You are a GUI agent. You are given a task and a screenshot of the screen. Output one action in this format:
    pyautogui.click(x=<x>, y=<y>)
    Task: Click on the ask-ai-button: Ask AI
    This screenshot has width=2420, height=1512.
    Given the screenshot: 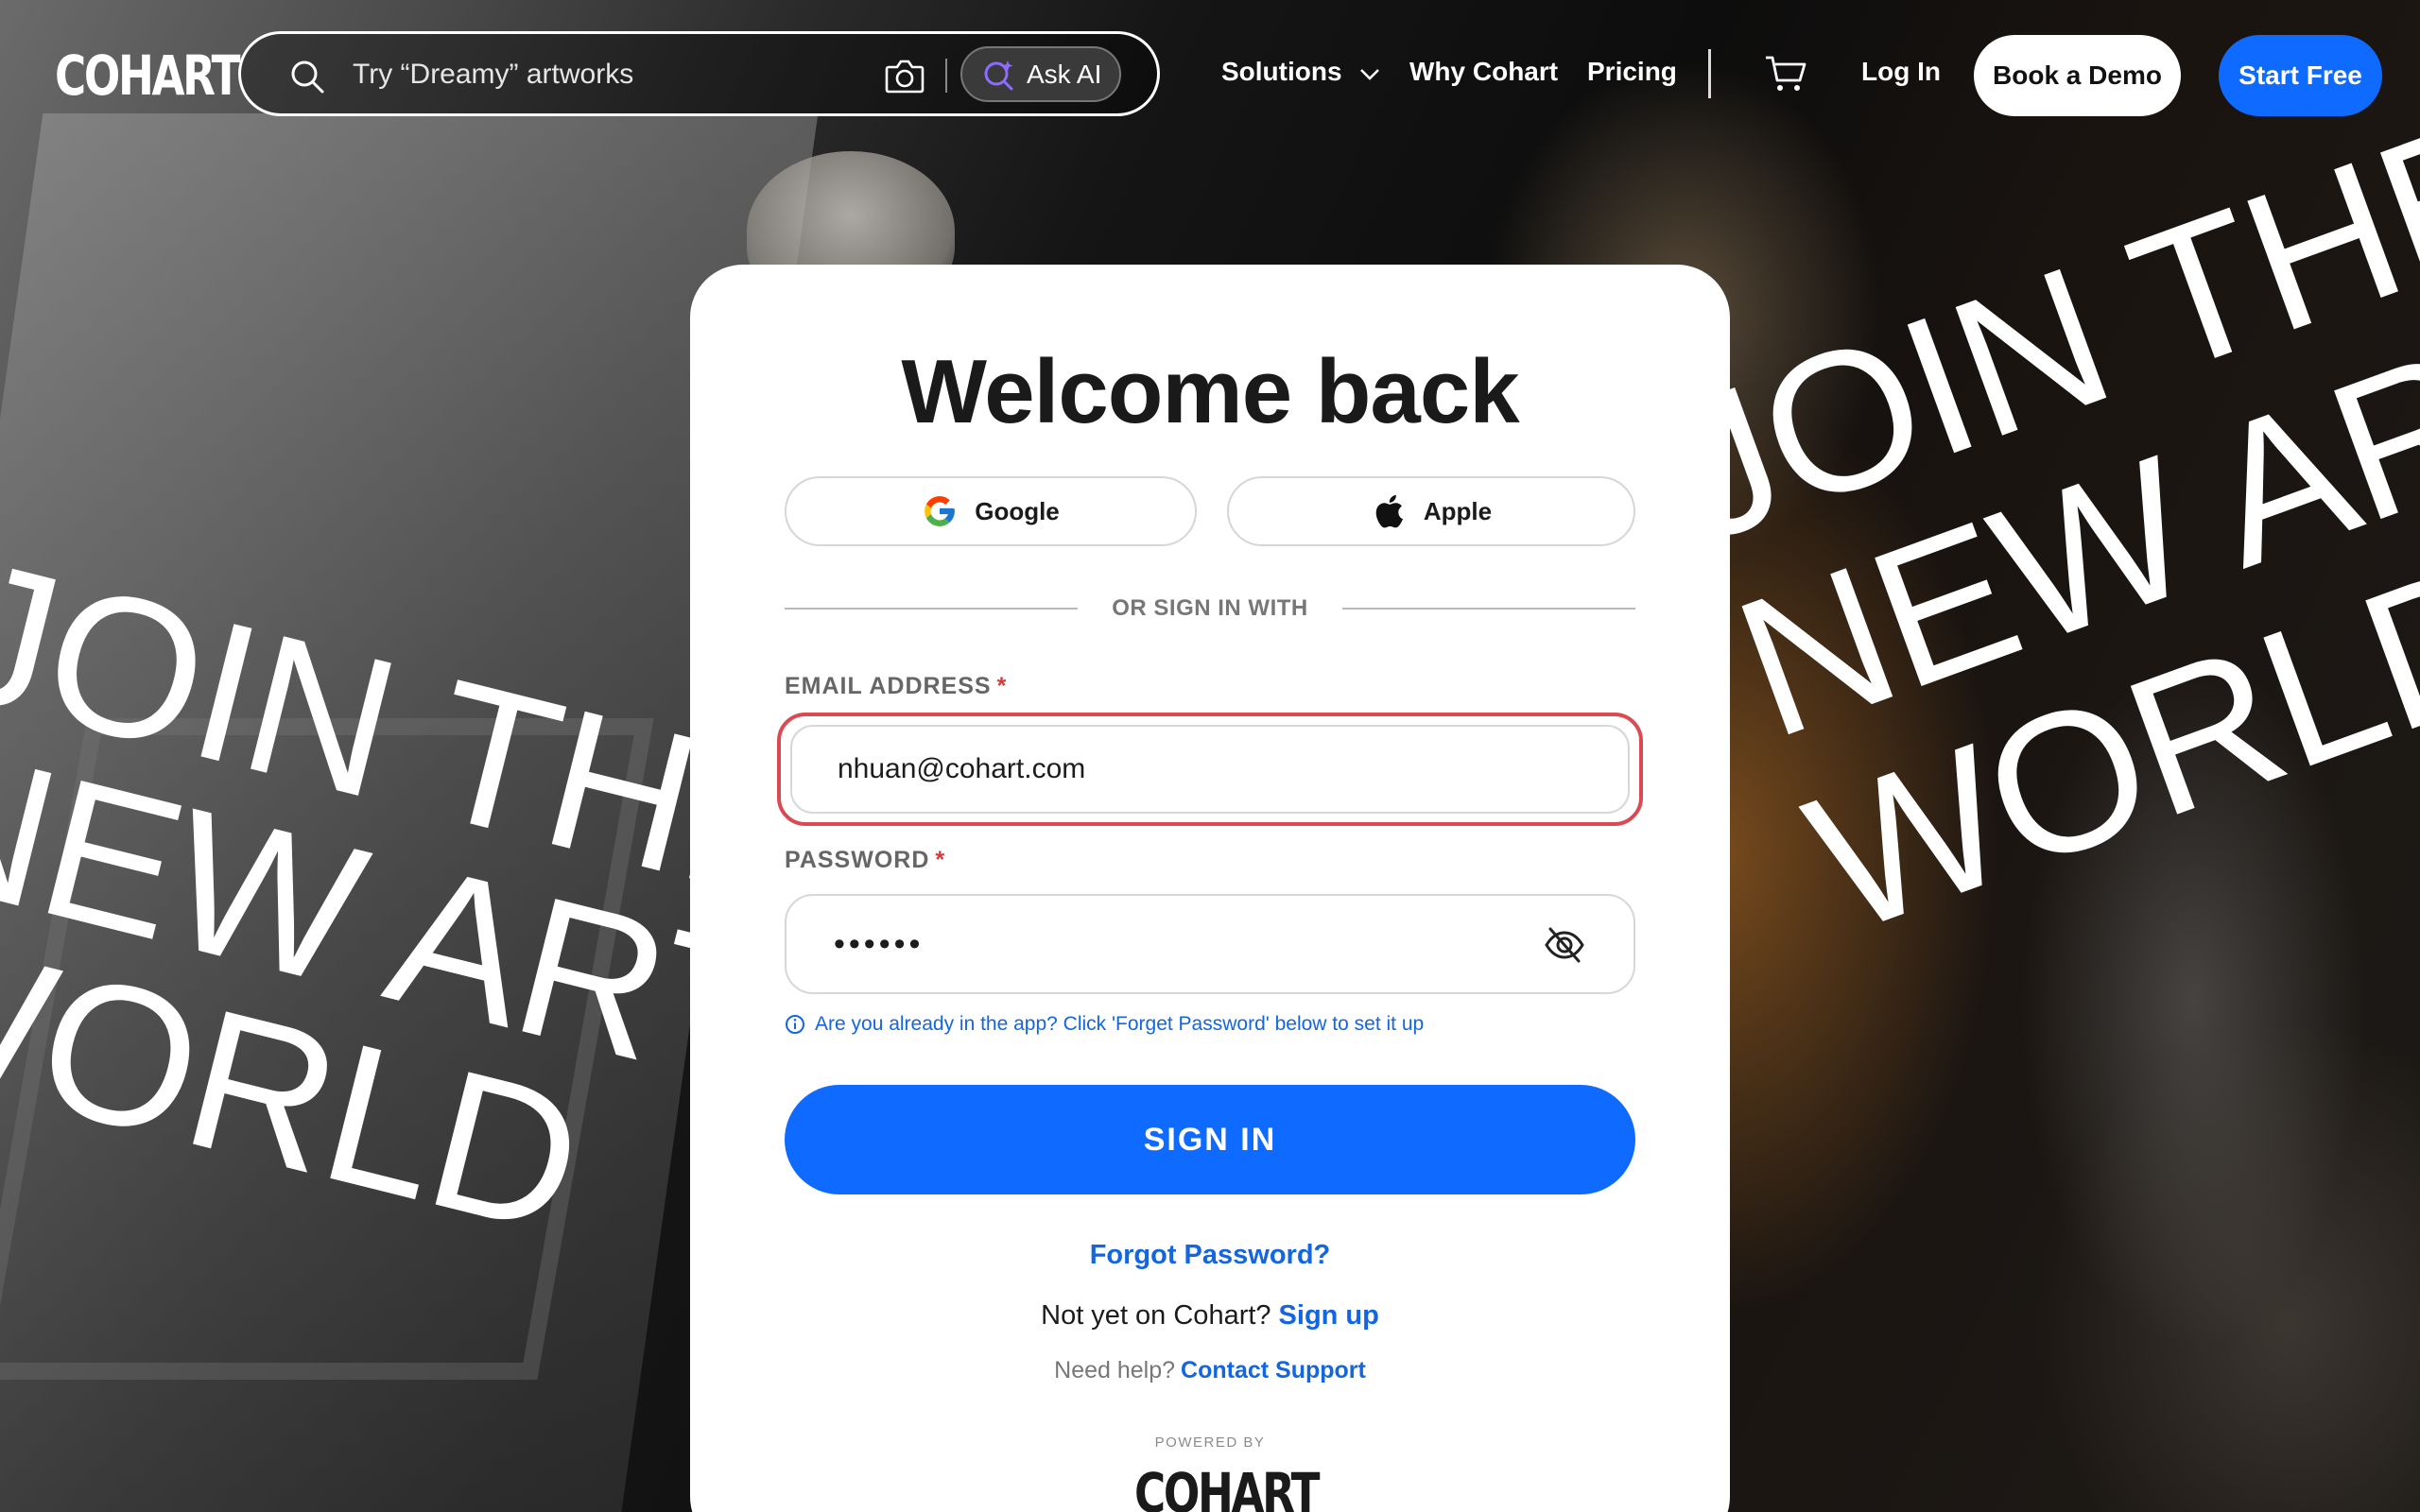 What is the action you would take?
    pyautogui.click(x=1040, y=74)
    